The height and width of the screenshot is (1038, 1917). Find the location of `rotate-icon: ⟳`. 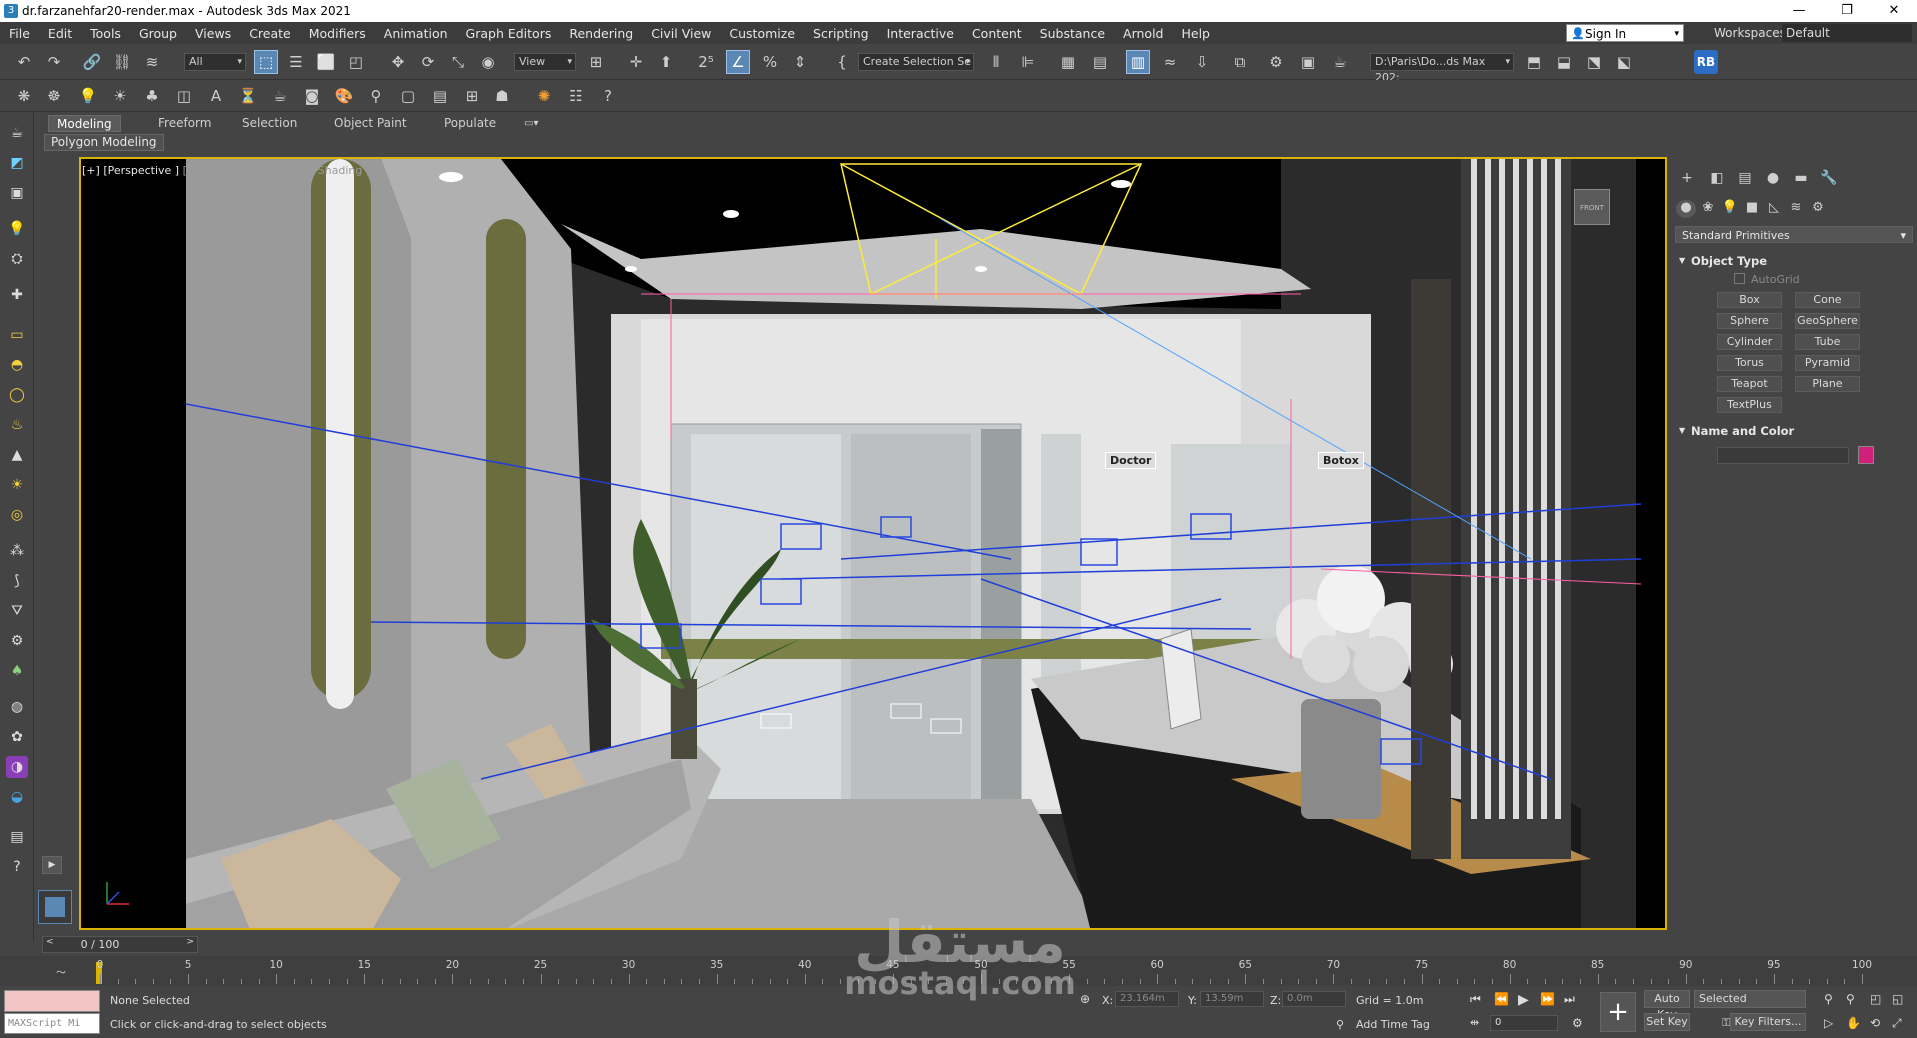

rotate-icon: ⟳ is located at coordinates (428, 62).